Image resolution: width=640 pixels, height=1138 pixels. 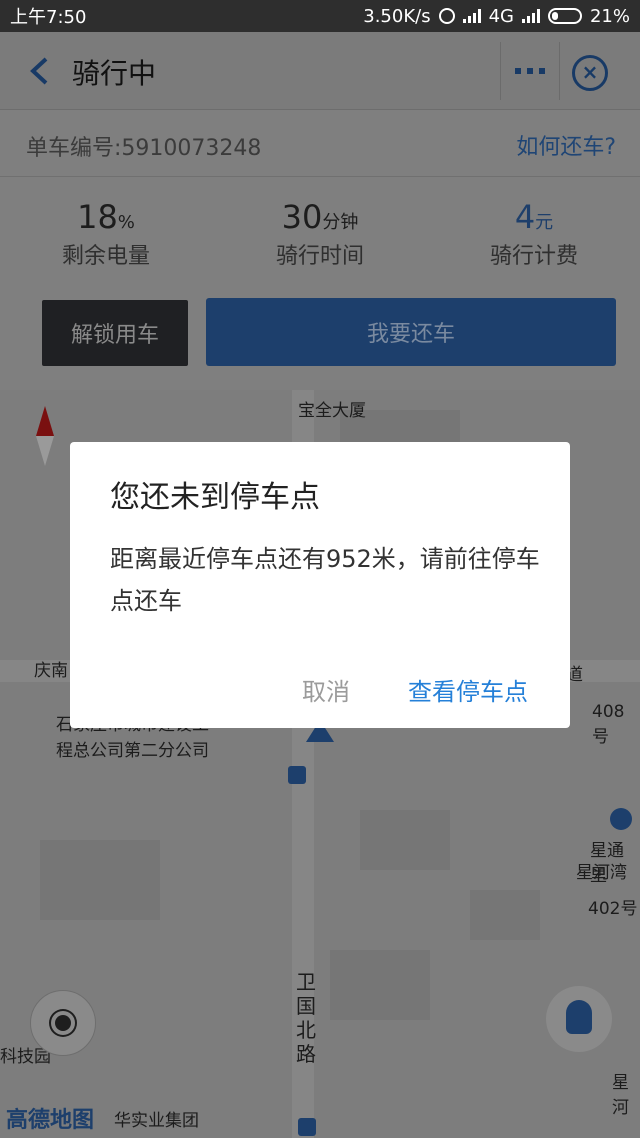 I want to click on map-label: 程总公司第二分公司, so click(x=132, y=751).